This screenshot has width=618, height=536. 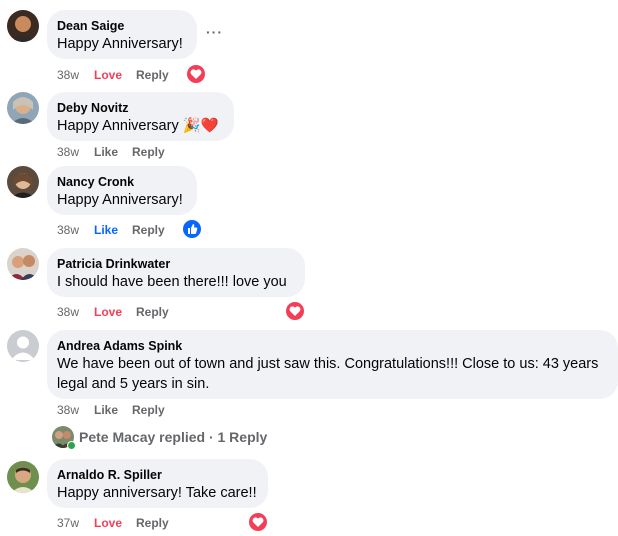 I want to click on comment-bubble: Nancy Cronk Happy Anniversary!, so click(x=122, y=190).